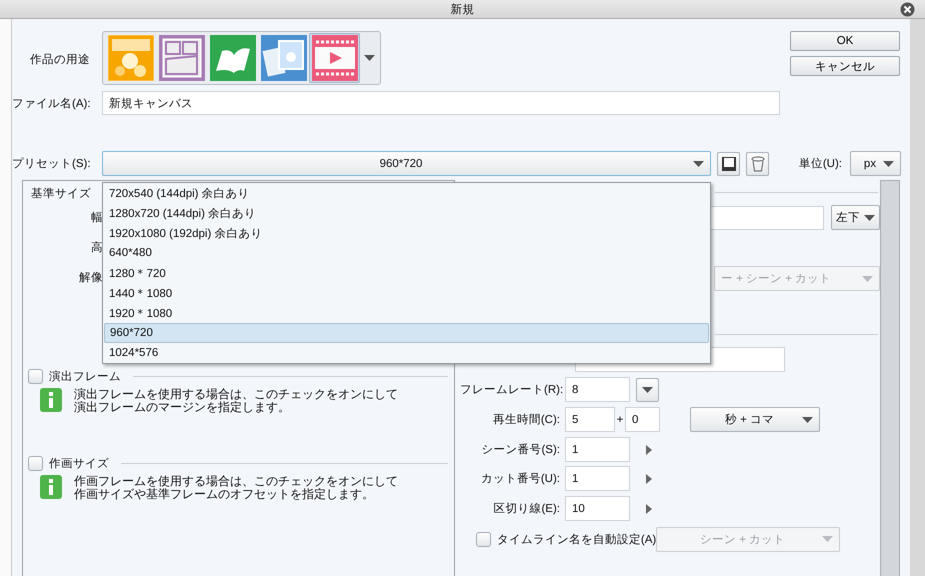 This screenshot has width=925, height=576. I want to click on info-text: 作画フレームを使用する場合は、このチェックをオンにして 作画サイズや基準フレームのオフセットを指定します。, so click(236, 488).